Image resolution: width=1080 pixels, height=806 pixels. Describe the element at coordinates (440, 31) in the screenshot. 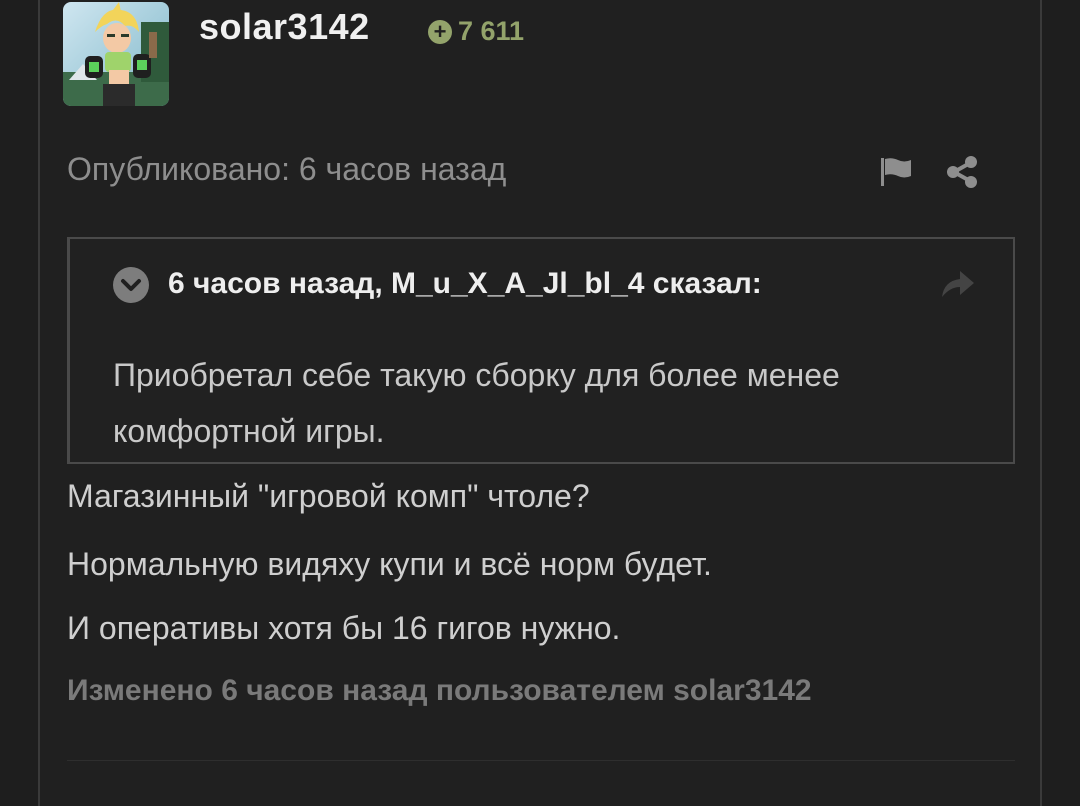

I see `plus-circle-icon: +` at that location.